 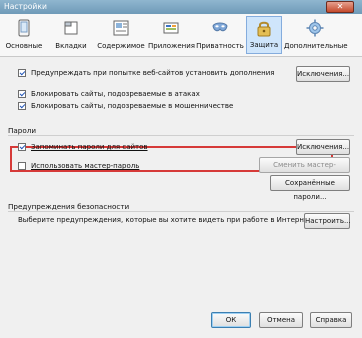 I want to click on applications-icon, so click(x=171, y=28).